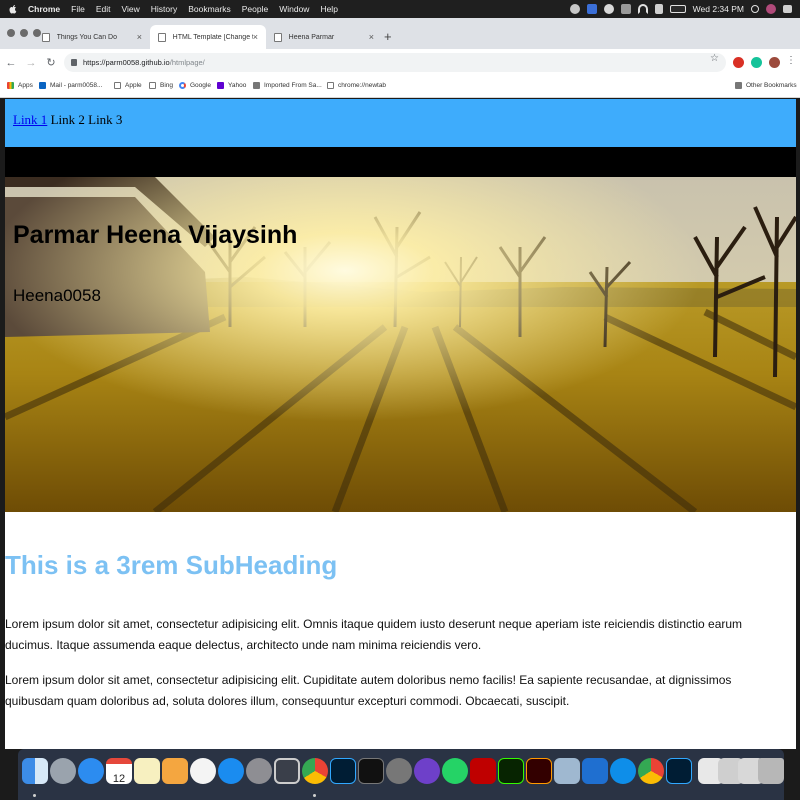  I want to click on bookmark-apple: Apple, so click(128, 85).